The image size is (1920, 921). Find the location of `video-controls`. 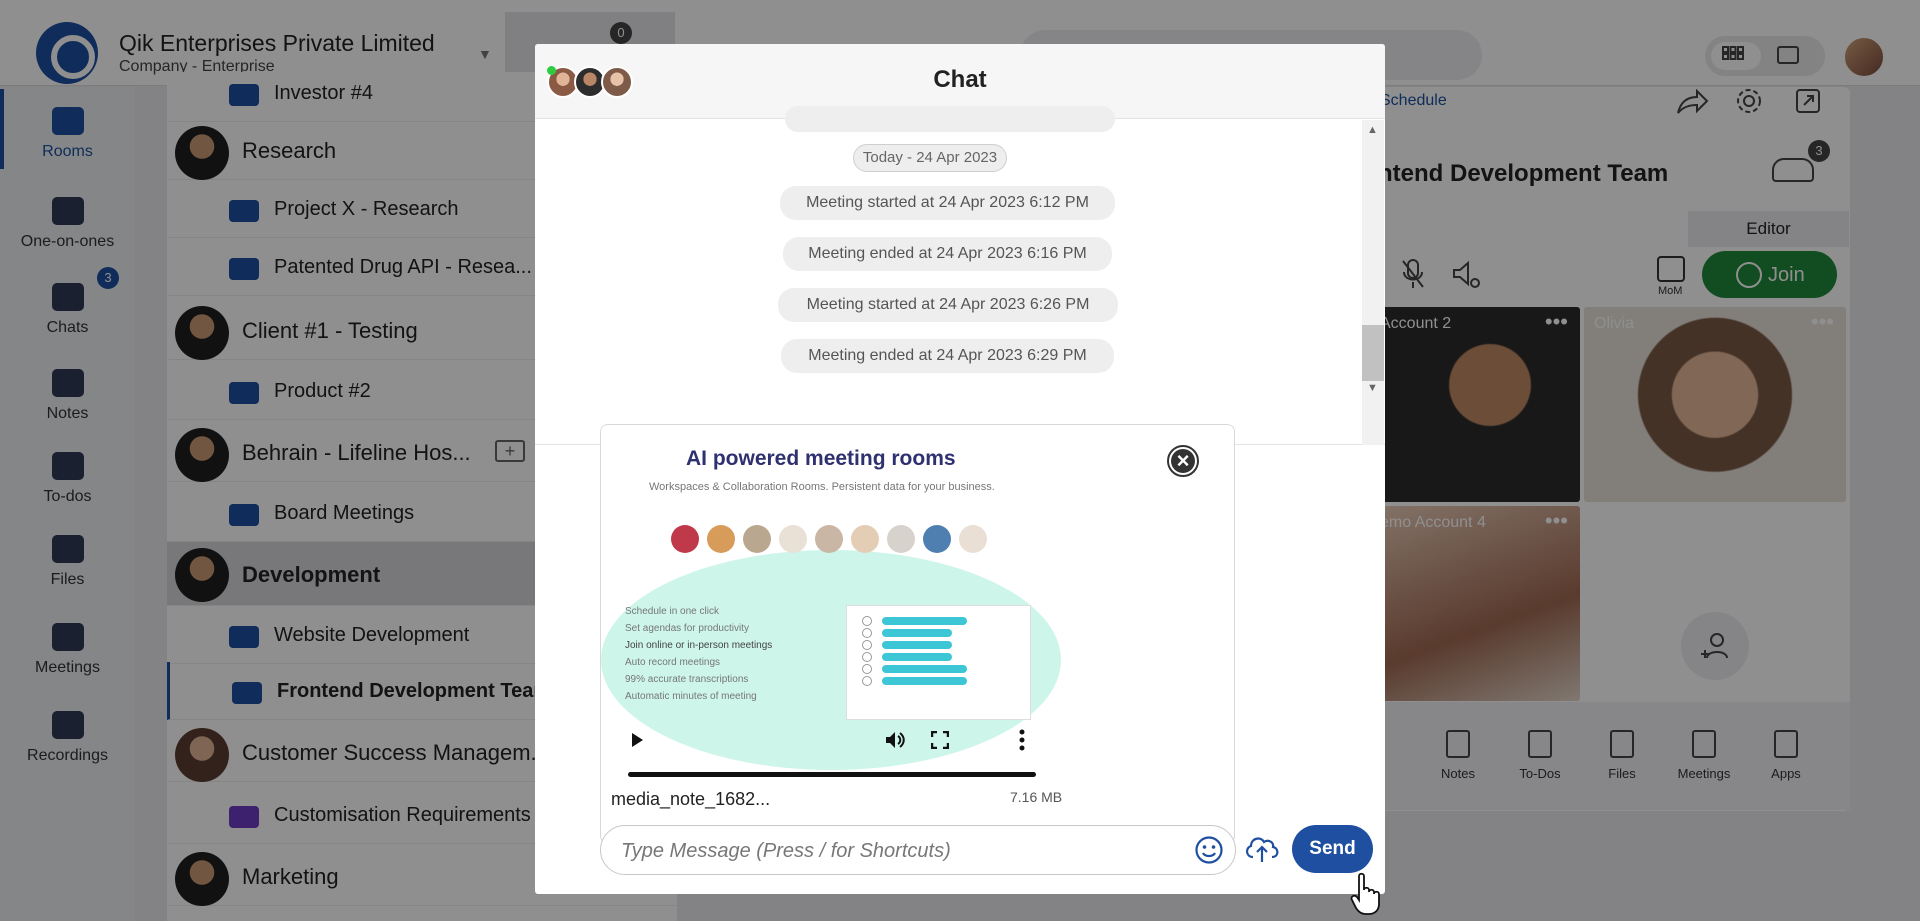

video-controls is located at coordinates (917, 745).